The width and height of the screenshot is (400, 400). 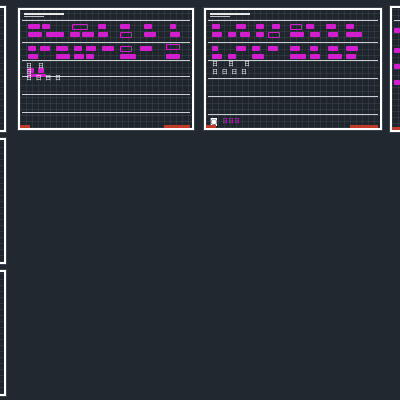 I want to click on sheet-6-frame, so click(x=2, y=333).